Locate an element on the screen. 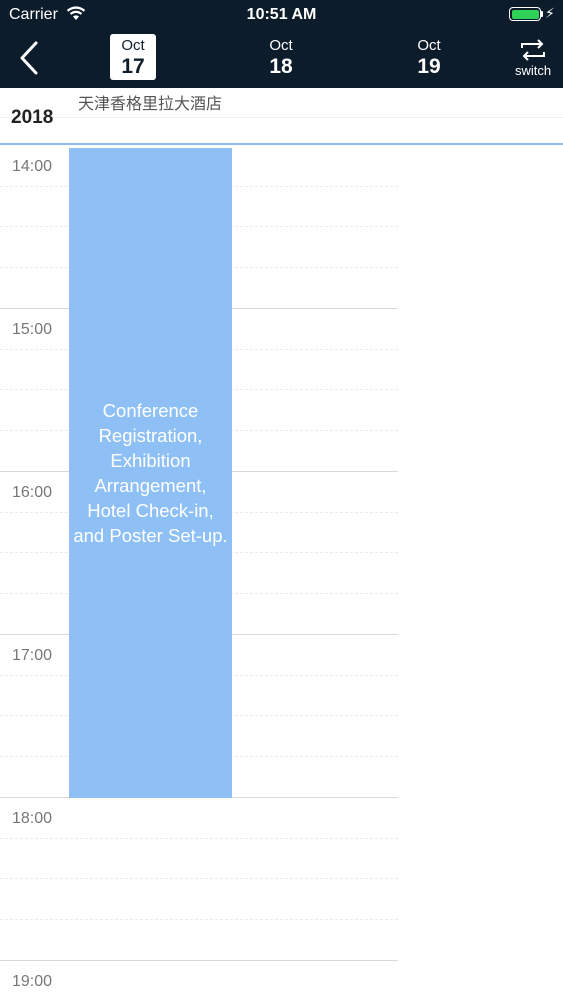 Image resolution: width=563 pixels, height=1000 pixels. column-header-row: 2018 天津香格里拉大酒店 is located at coordinates (281, 116).